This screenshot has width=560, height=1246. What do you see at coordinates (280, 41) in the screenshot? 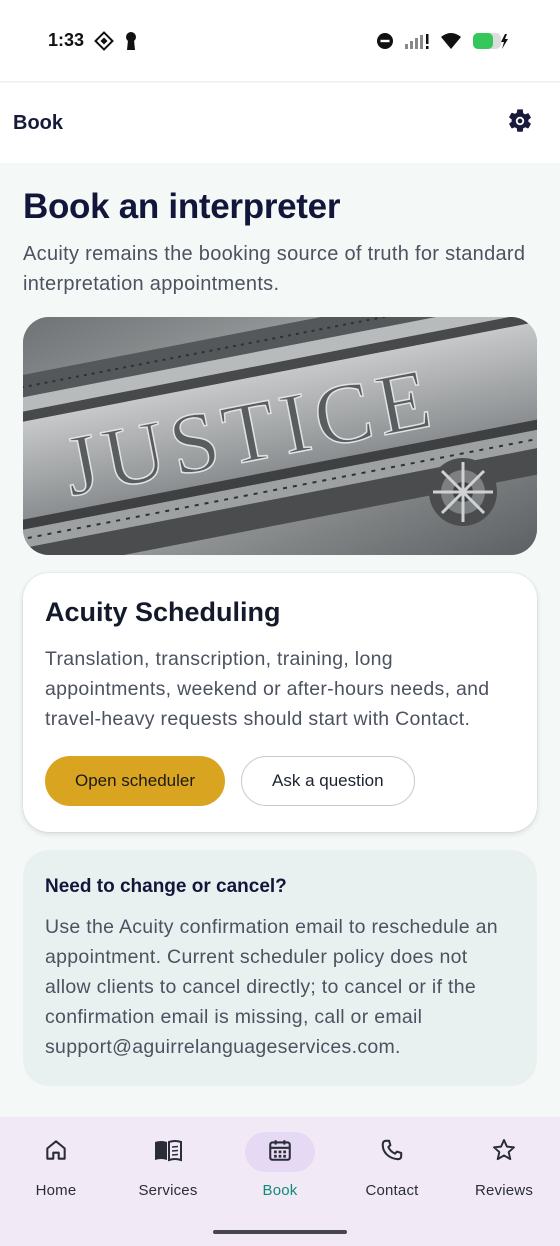
I see `status-bar: 1:33` at bounding box center [280, 41].